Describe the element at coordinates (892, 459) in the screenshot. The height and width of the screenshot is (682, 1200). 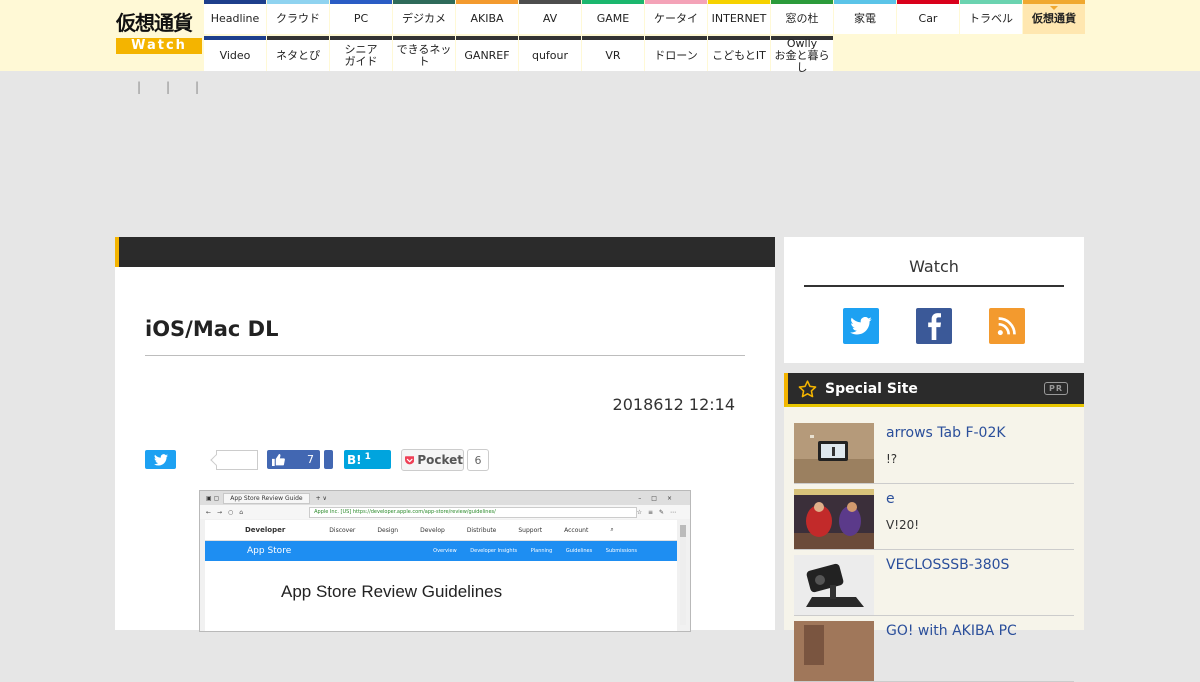
I see `special-site-item-subtitle: !?` at that location.